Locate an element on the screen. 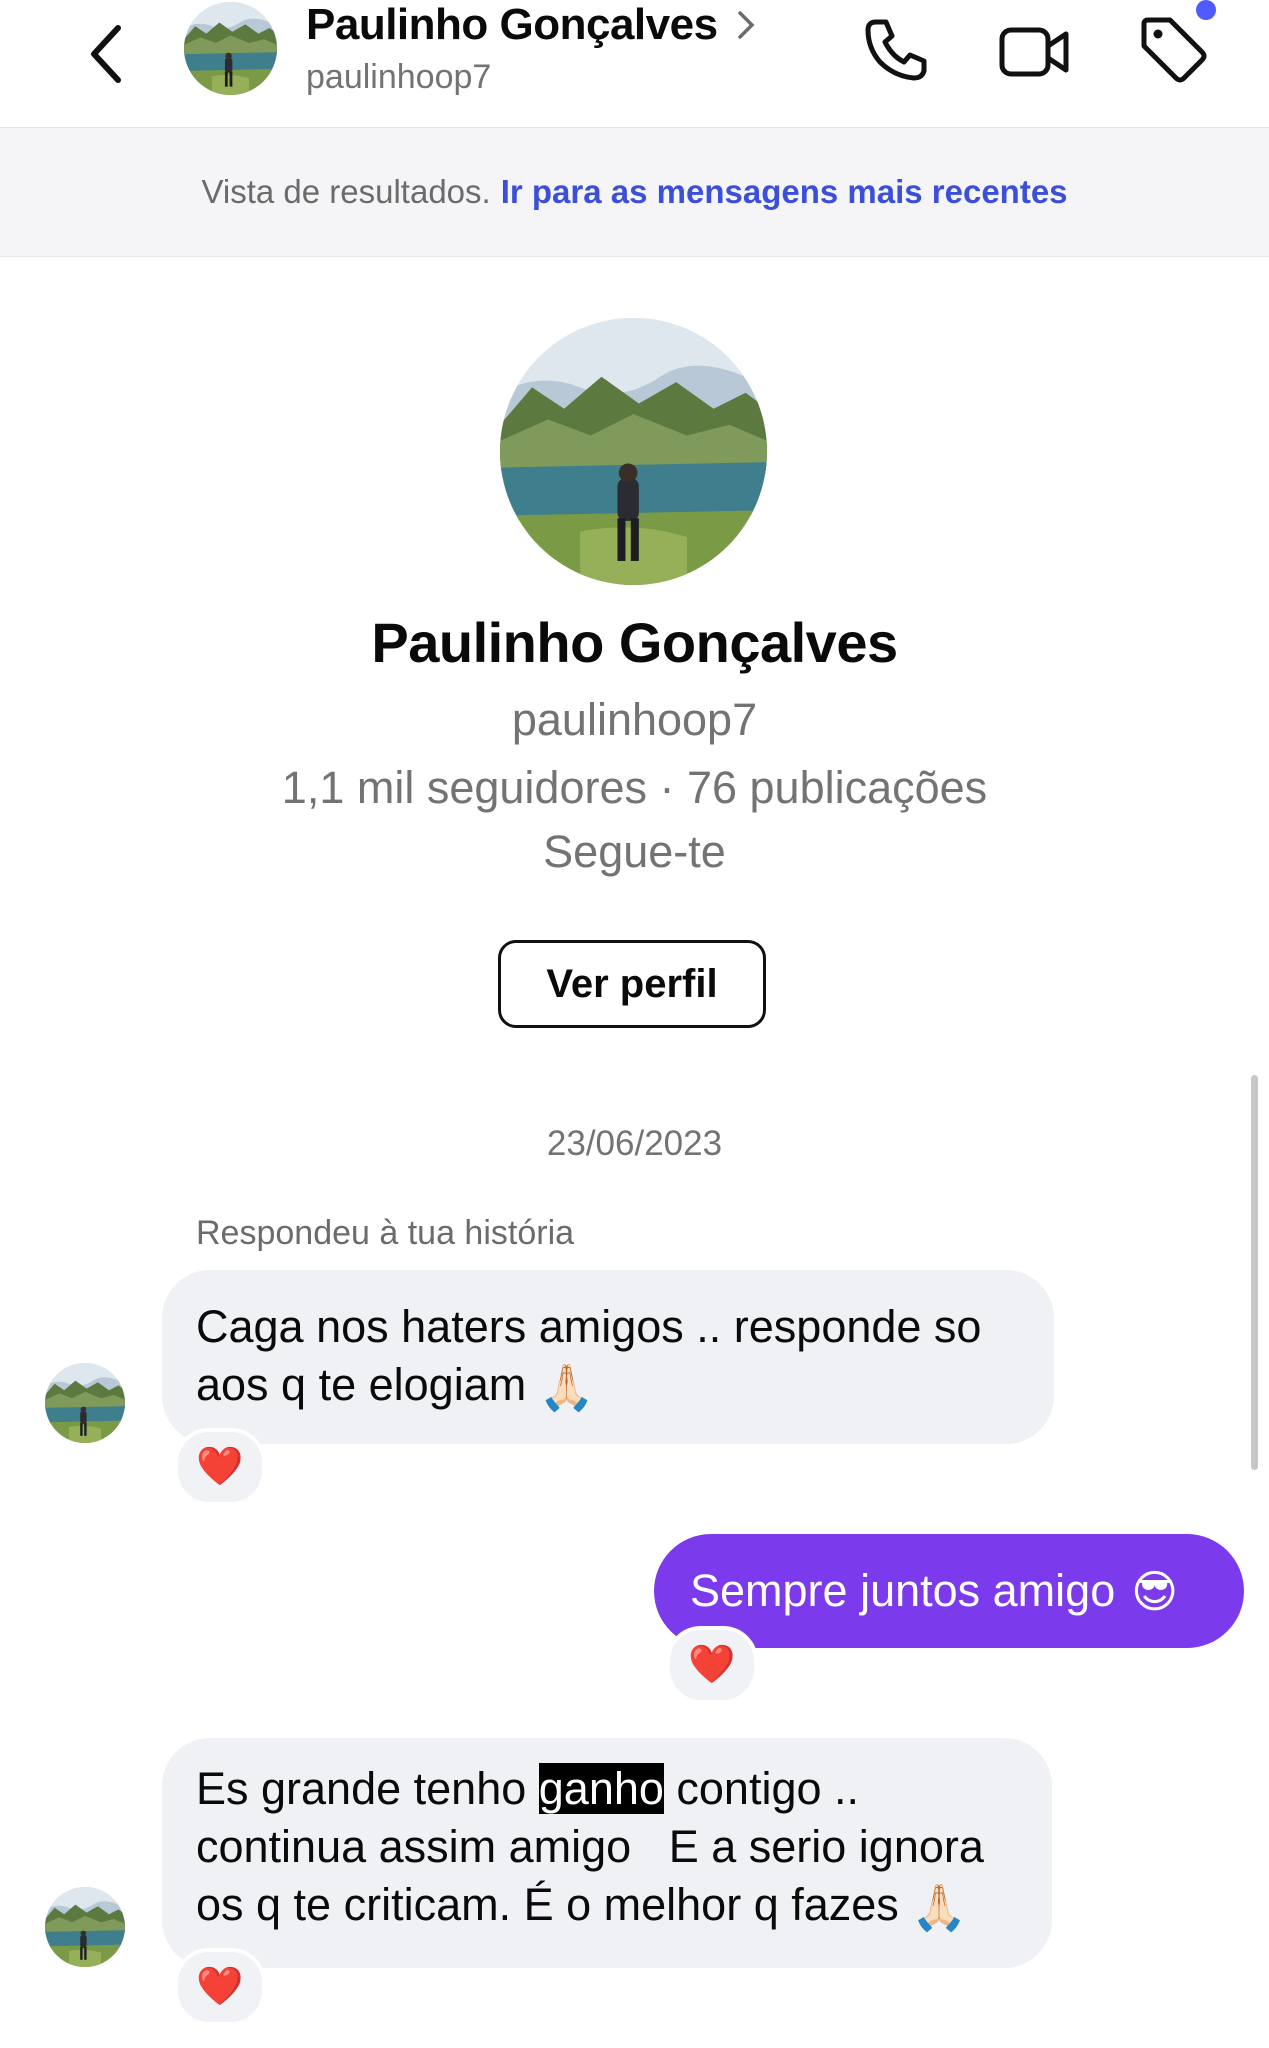 The width and height of the screenshot is (1269, 2048). profile-avatar is located at coordinates (633, 451).